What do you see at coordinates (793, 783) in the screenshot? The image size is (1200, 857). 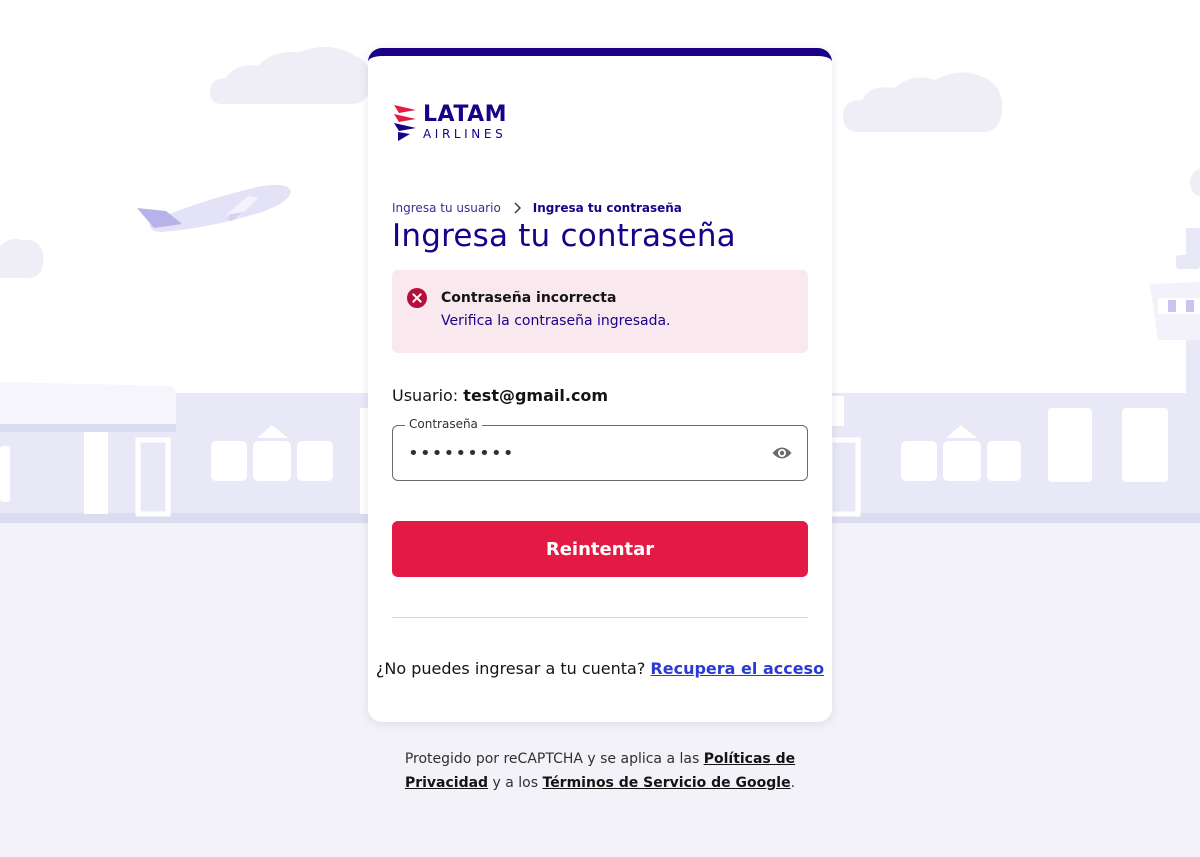 I see `footer-period: .` at bounding box center [793, 783].